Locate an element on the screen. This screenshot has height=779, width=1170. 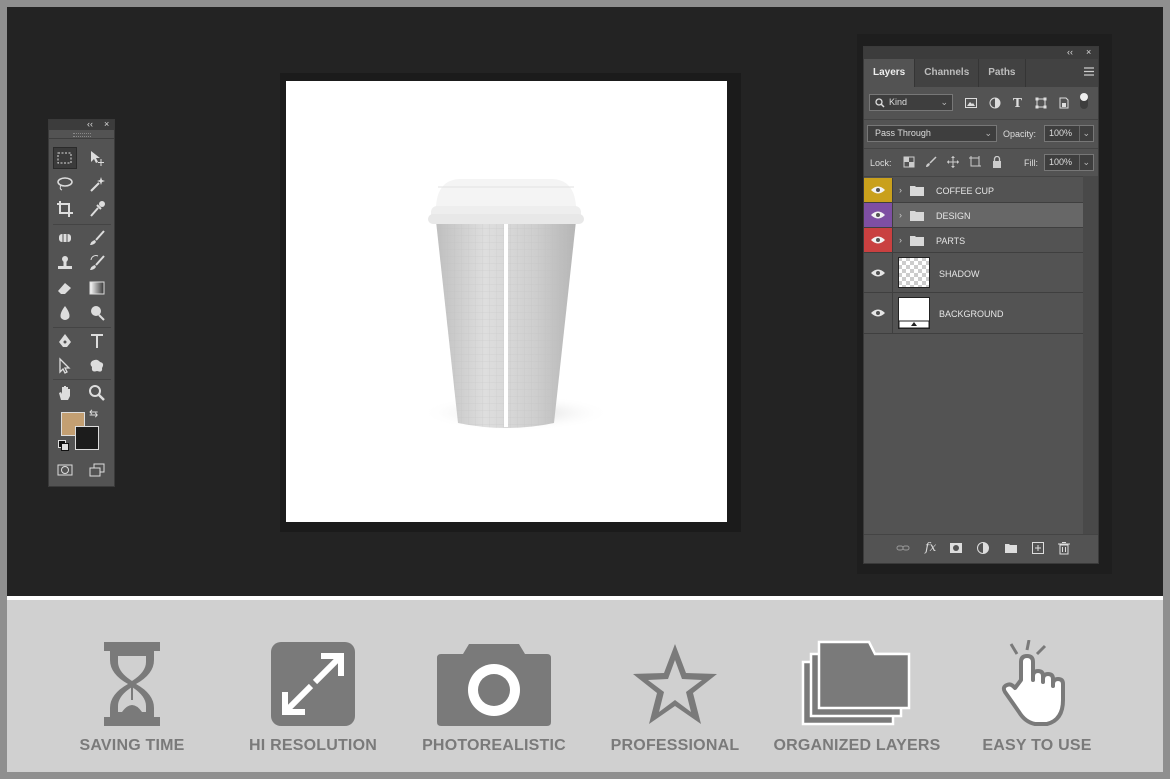
filter-toggle is located at coordinates (1084, 101).